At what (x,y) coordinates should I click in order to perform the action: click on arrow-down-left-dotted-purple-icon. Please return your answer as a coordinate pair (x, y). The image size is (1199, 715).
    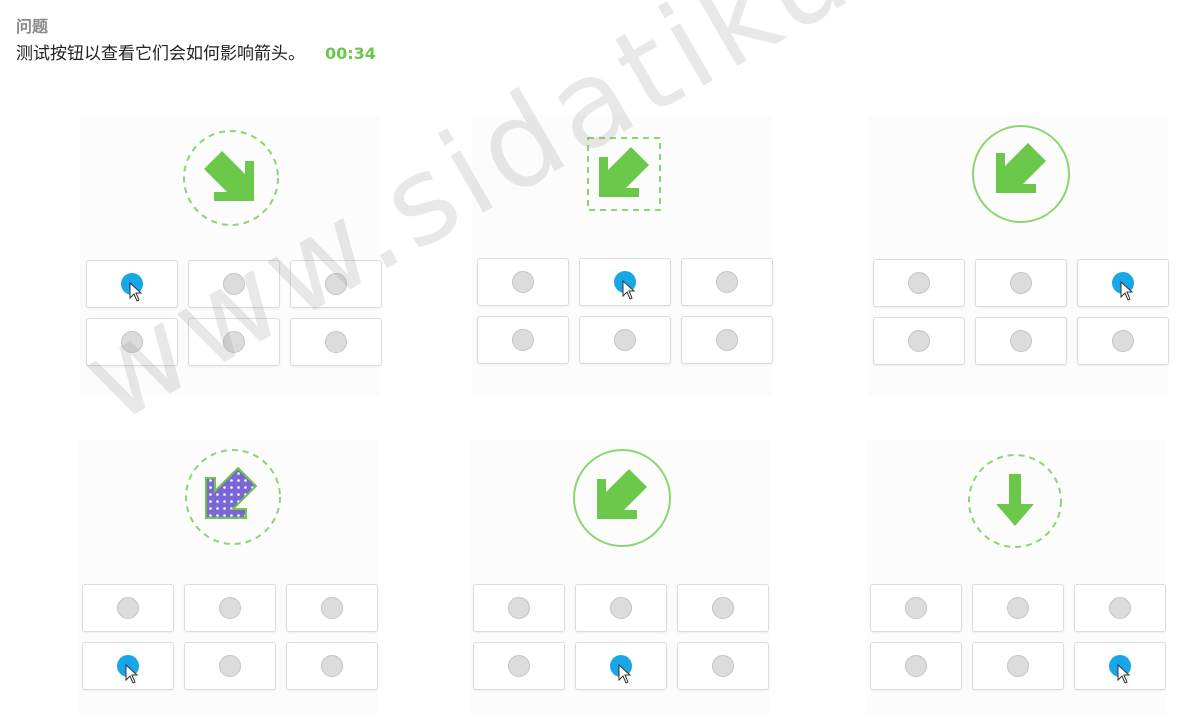
    Looking at the image, I should click on (233, 497).